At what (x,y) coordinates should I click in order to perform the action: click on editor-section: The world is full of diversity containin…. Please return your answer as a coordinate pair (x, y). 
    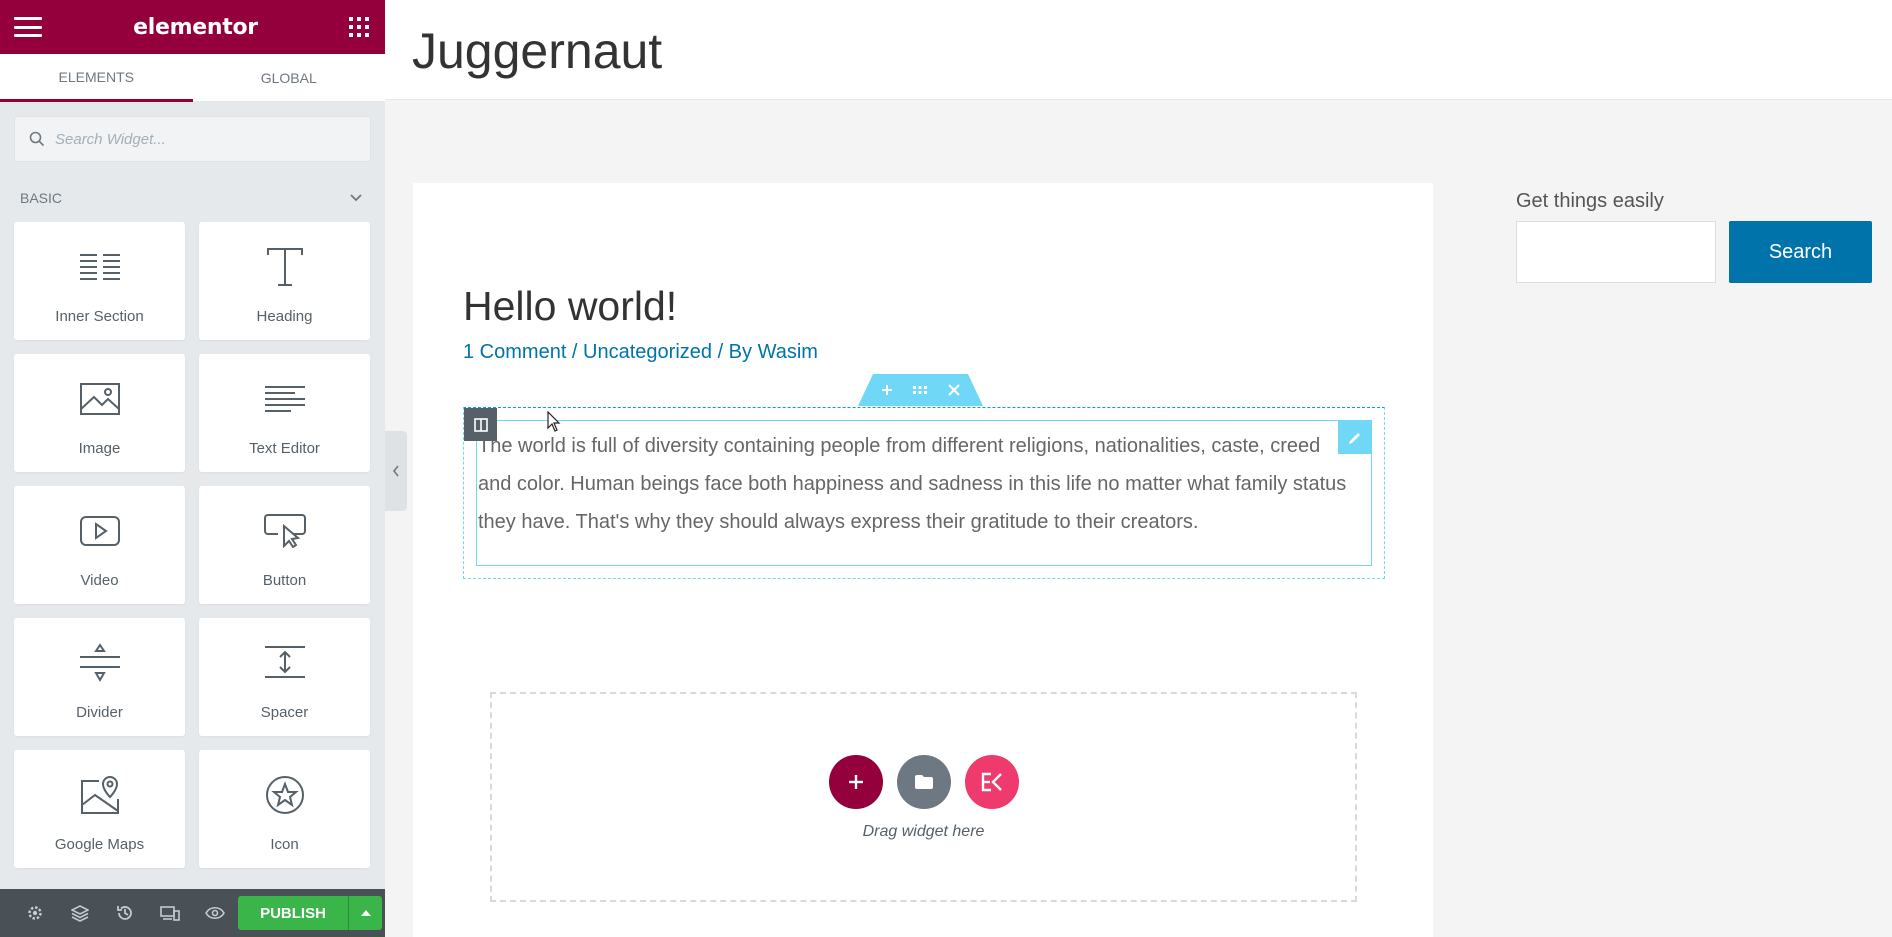
    Looking at the image, I should click on (924, 493).